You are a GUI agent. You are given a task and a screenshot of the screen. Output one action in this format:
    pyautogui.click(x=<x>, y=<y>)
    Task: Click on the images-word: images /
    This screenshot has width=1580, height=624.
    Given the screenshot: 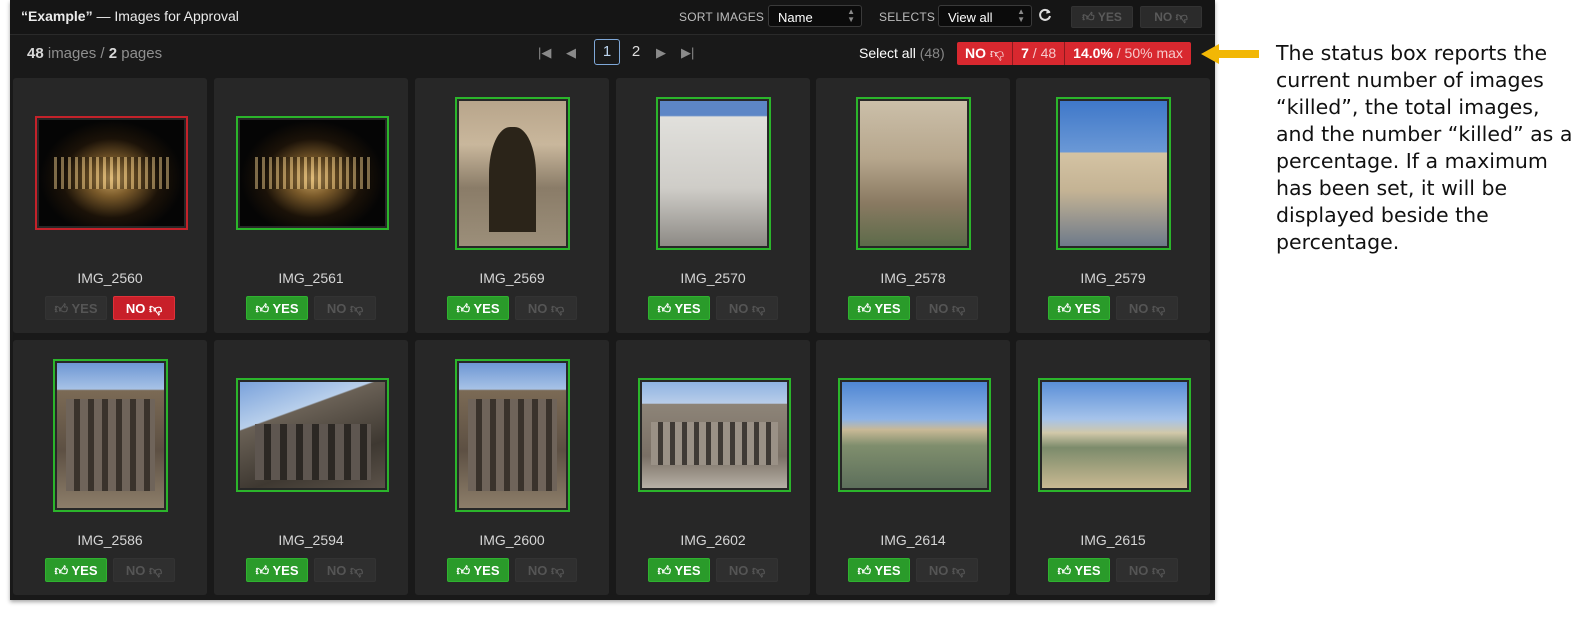 What is the action you would take?
    pyautogui.click(x=76, y=53)
    